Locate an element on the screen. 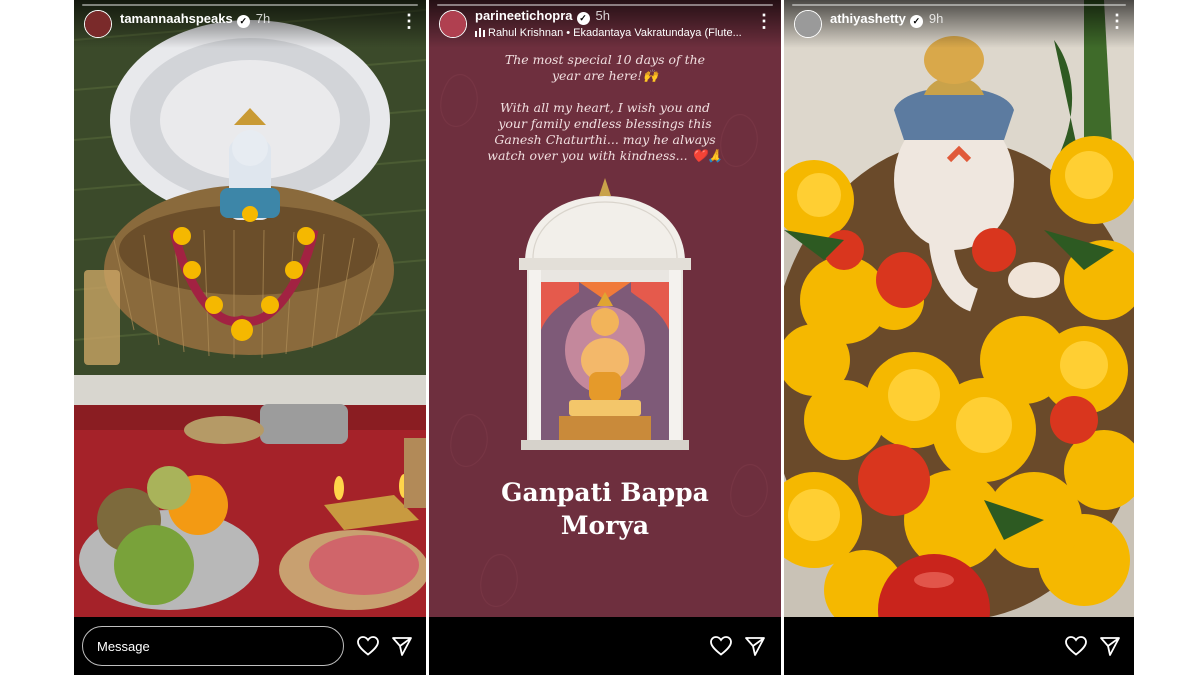 This screenshot has height=675, width=1200. story-header: athiyashetty ✓ 9h ⋮ is located at coordinates (959, 24).